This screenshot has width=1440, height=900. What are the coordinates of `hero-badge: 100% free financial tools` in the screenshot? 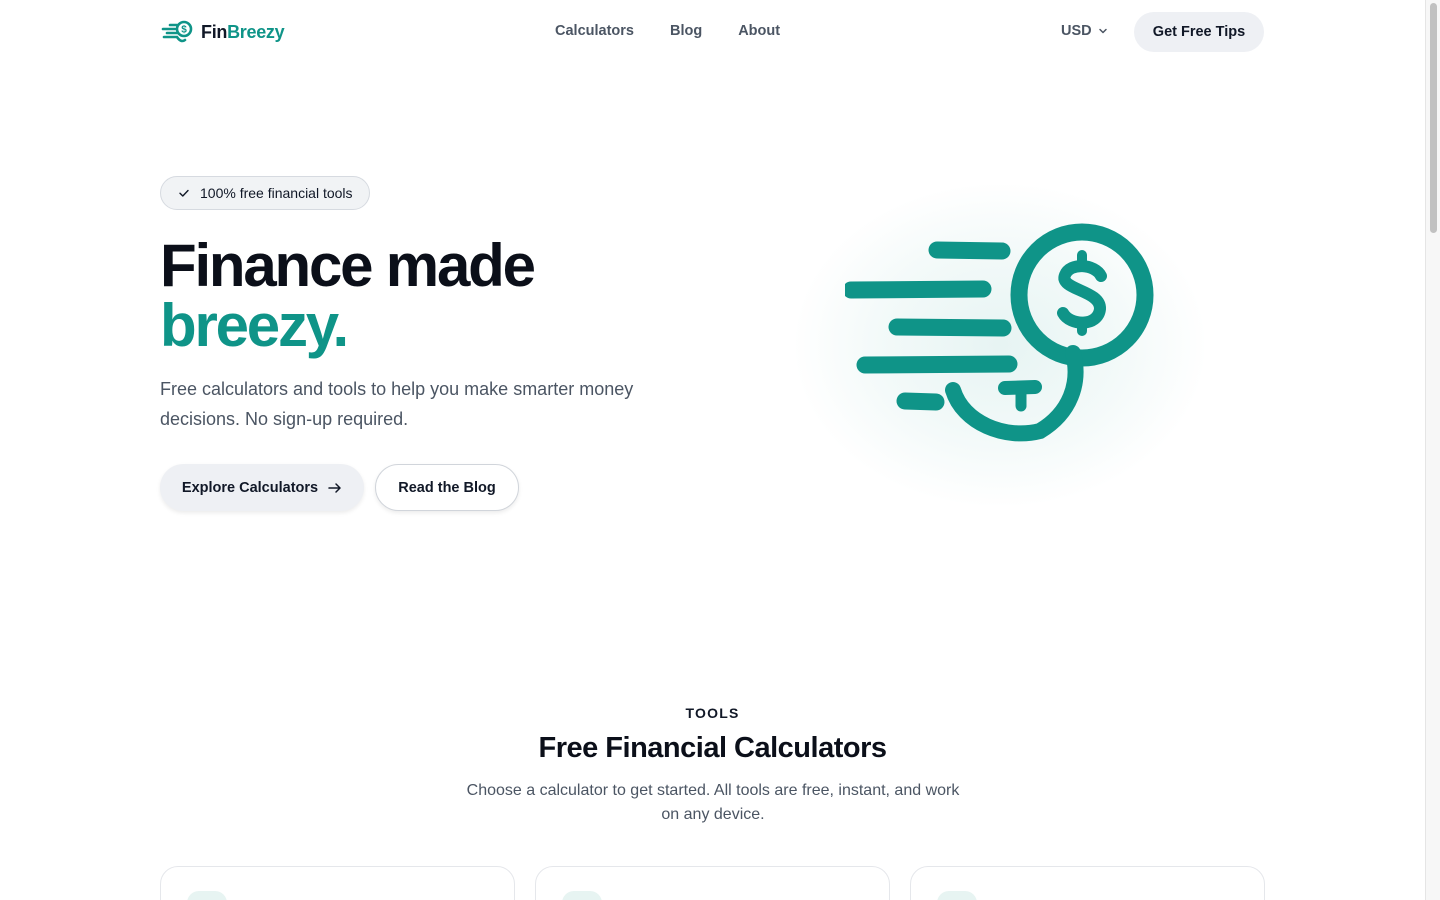 It's located at (265, 193).